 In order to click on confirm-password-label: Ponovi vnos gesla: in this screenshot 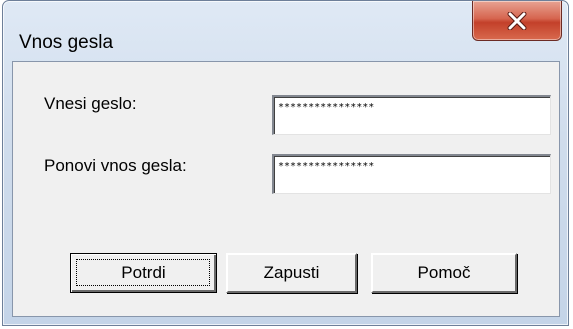, I will do `click(115, 165)`.